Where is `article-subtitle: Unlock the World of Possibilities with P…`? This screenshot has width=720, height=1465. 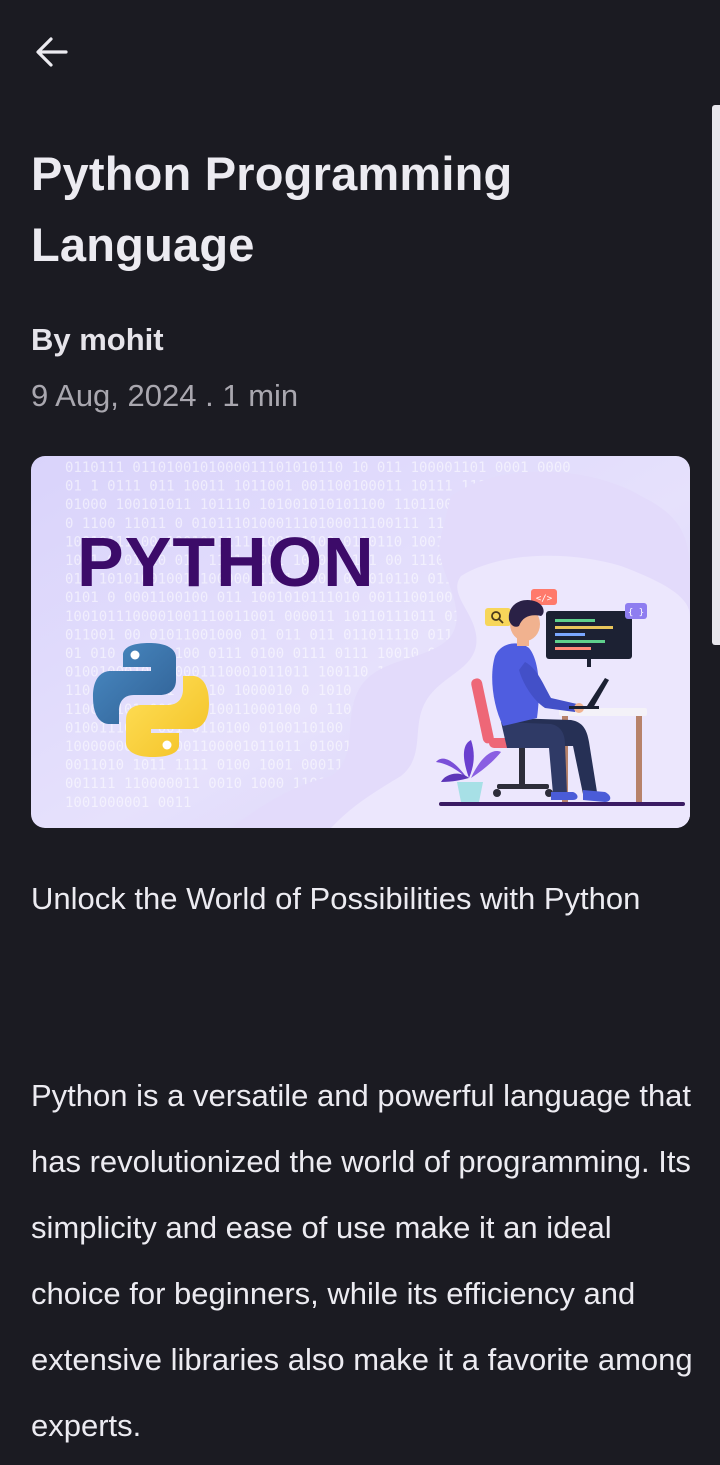
article-subtitle: Unlock the World of Possibilities with P… is located at coordinates (336, 898).